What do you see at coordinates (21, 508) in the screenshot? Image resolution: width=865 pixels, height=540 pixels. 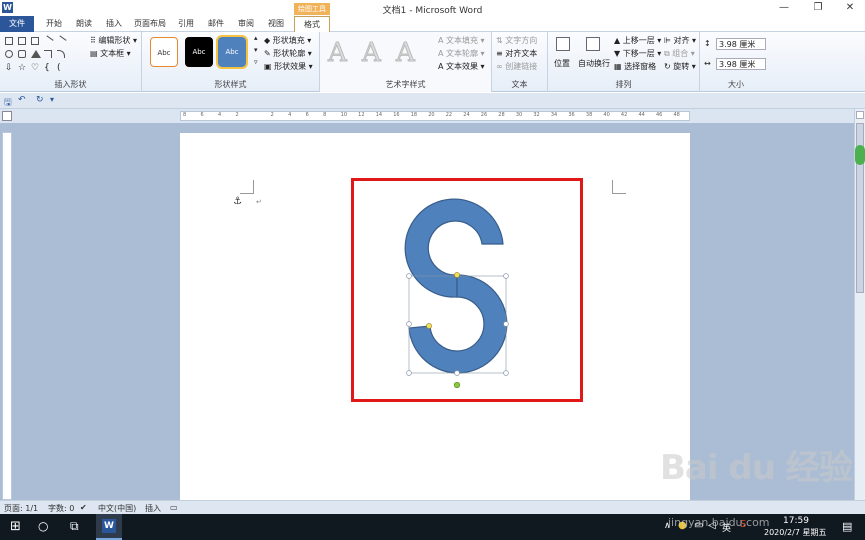 I see `page-count: 页面: 1/1` at bounding box center [21, 508].